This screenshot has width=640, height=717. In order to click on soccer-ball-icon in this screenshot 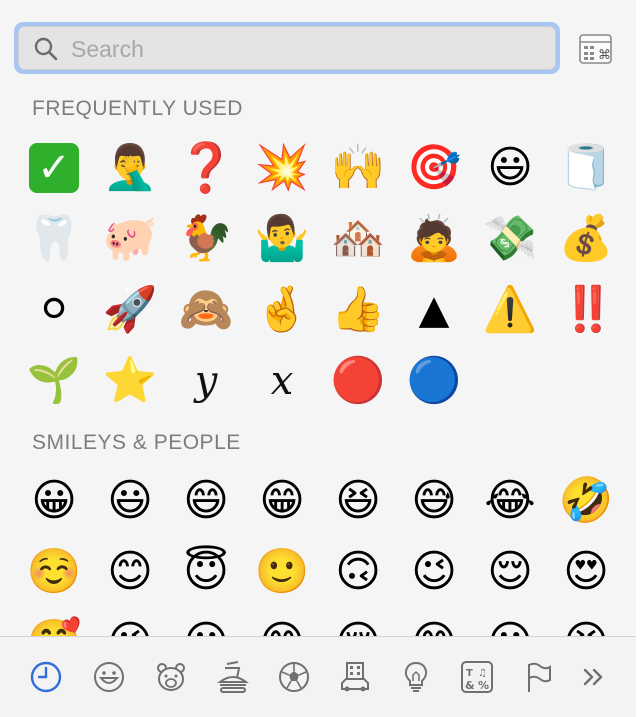, I will do `click(294, 677)`.